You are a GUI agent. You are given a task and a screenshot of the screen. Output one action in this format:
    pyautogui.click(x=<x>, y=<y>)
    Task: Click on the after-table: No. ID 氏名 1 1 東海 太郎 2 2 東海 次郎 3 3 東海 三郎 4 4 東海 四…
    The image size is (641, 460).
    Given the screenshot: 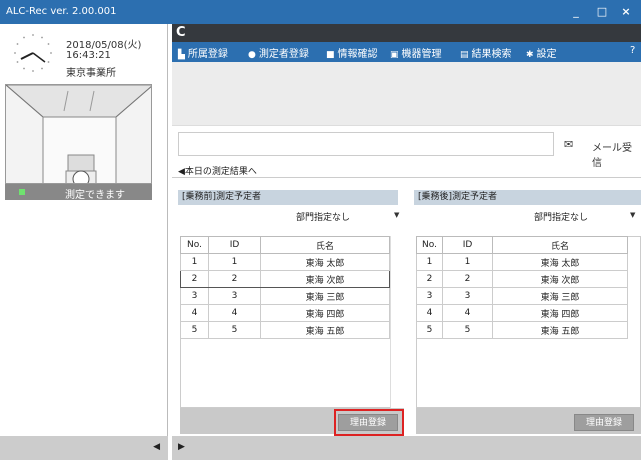 What is the action you would take?
    pyautogui.click(x=522, y=287)
    